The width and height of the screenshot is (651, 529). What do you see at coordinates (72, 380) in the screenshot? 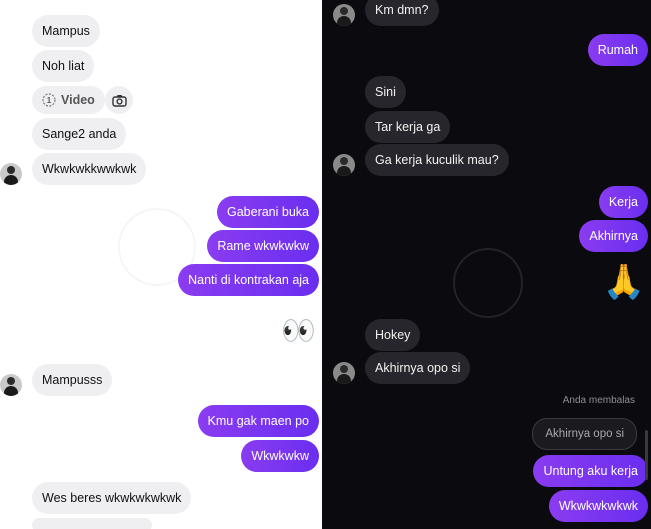
I see `message-incoming: Mampusss` at bounding box center [72, 380].